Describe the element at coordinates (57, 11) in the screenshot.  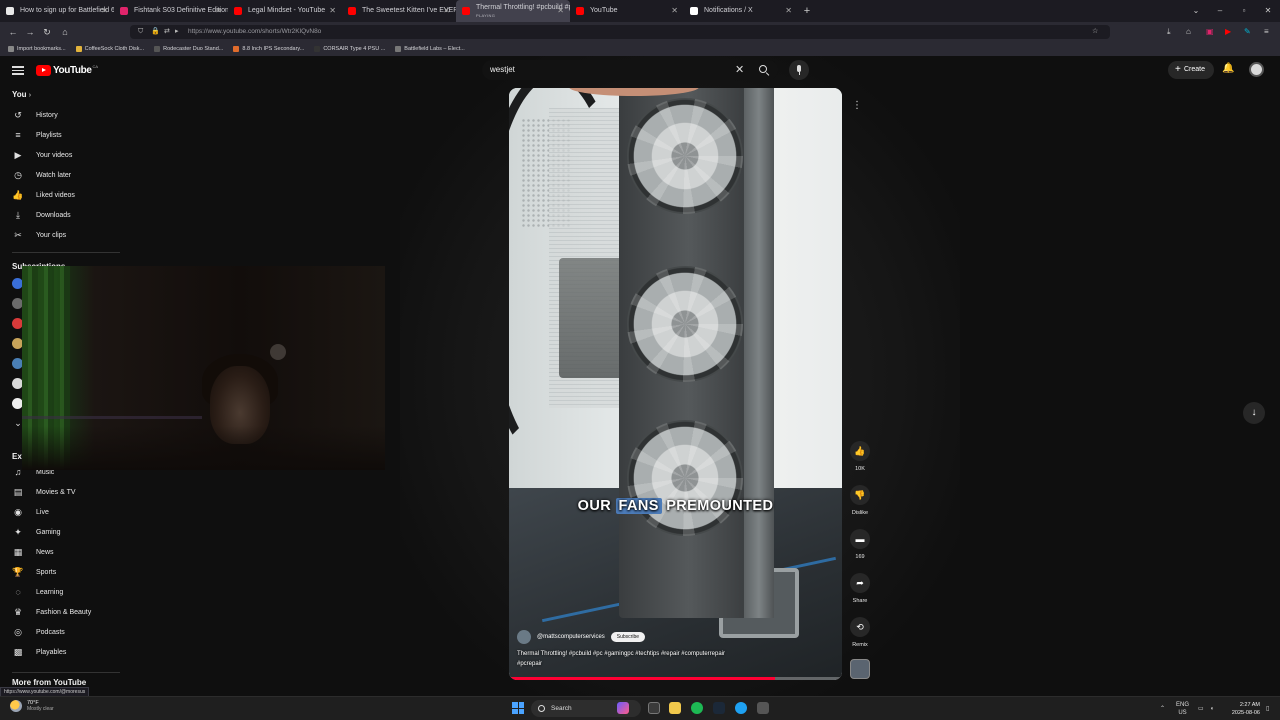
I see `browser-tab: How to sign up for Battlefield 6 ✕` at that location.